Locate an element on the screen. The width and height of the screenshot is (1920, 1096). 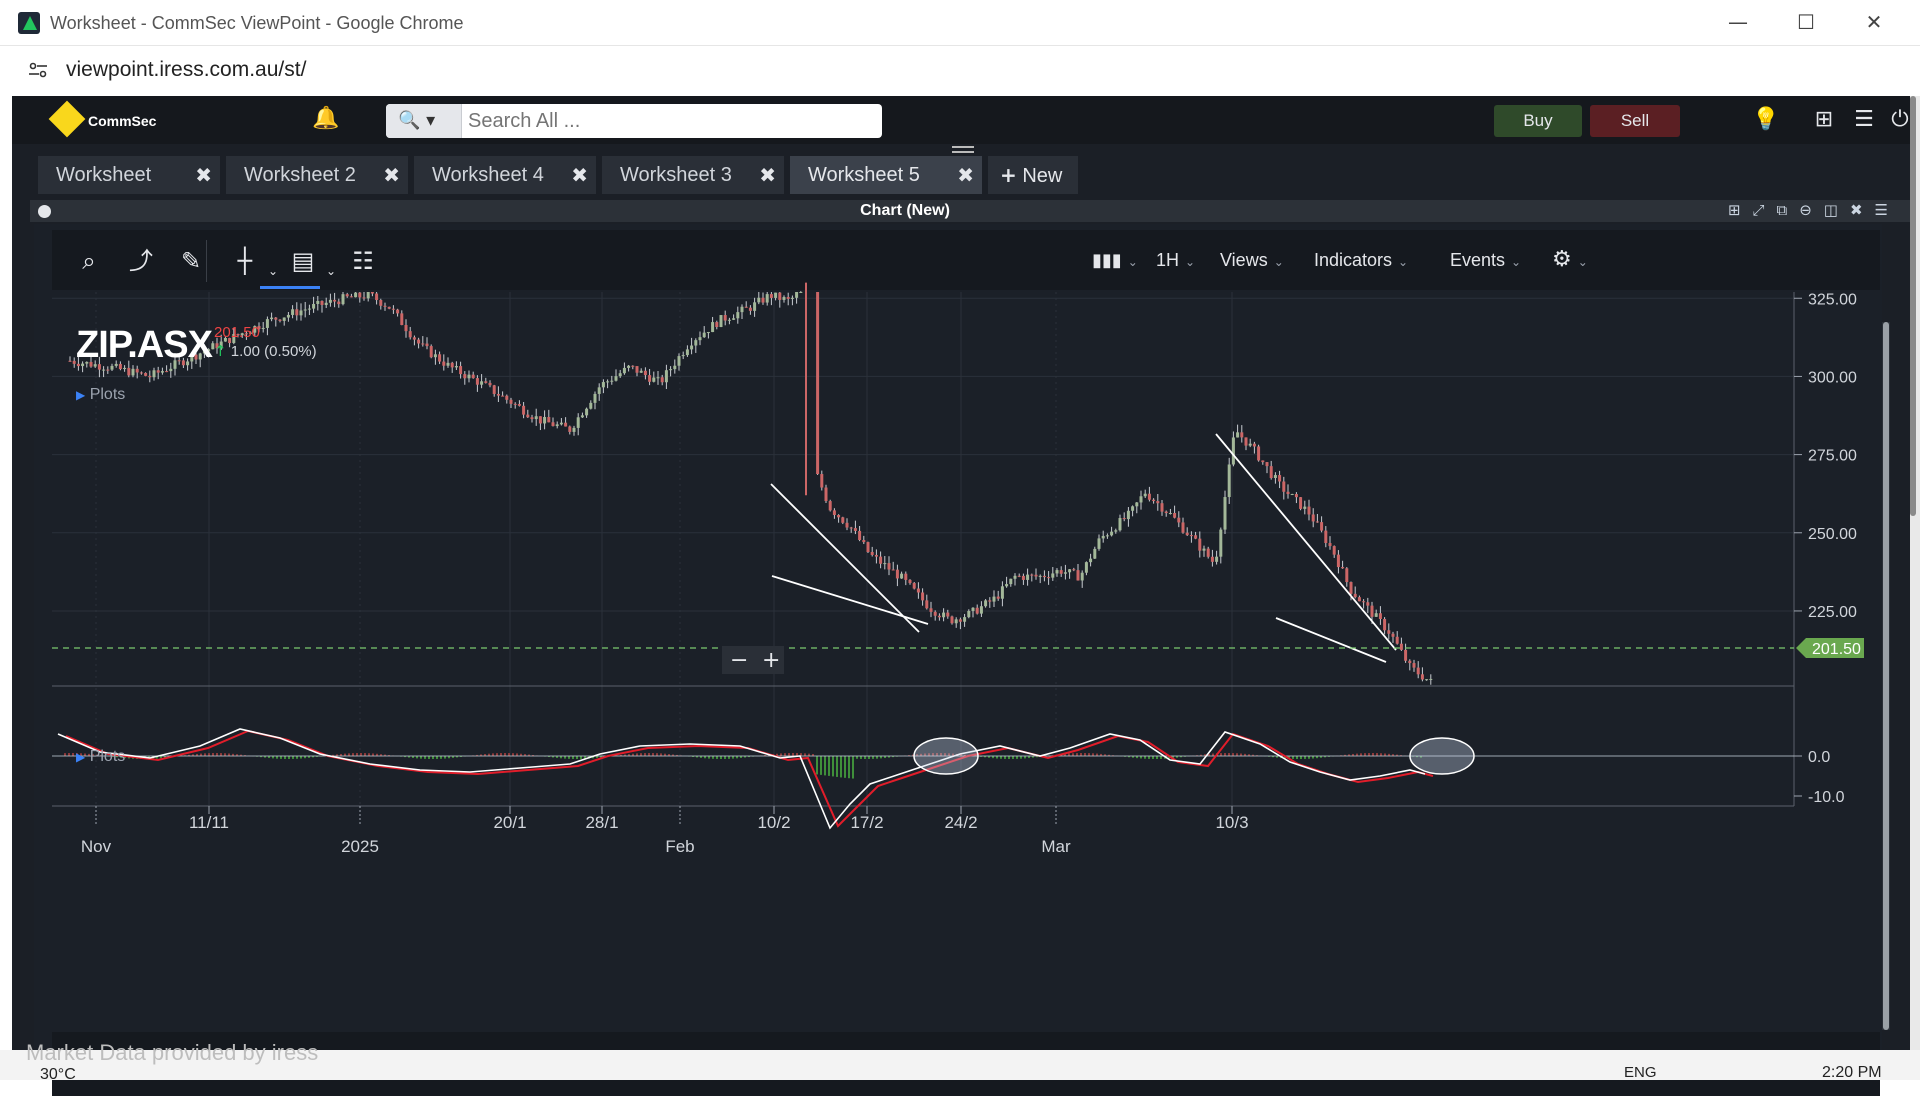
panel-window-icons: ⊞⤢⧉⊖◫✖☰ is located at coordinates (1814, 210).